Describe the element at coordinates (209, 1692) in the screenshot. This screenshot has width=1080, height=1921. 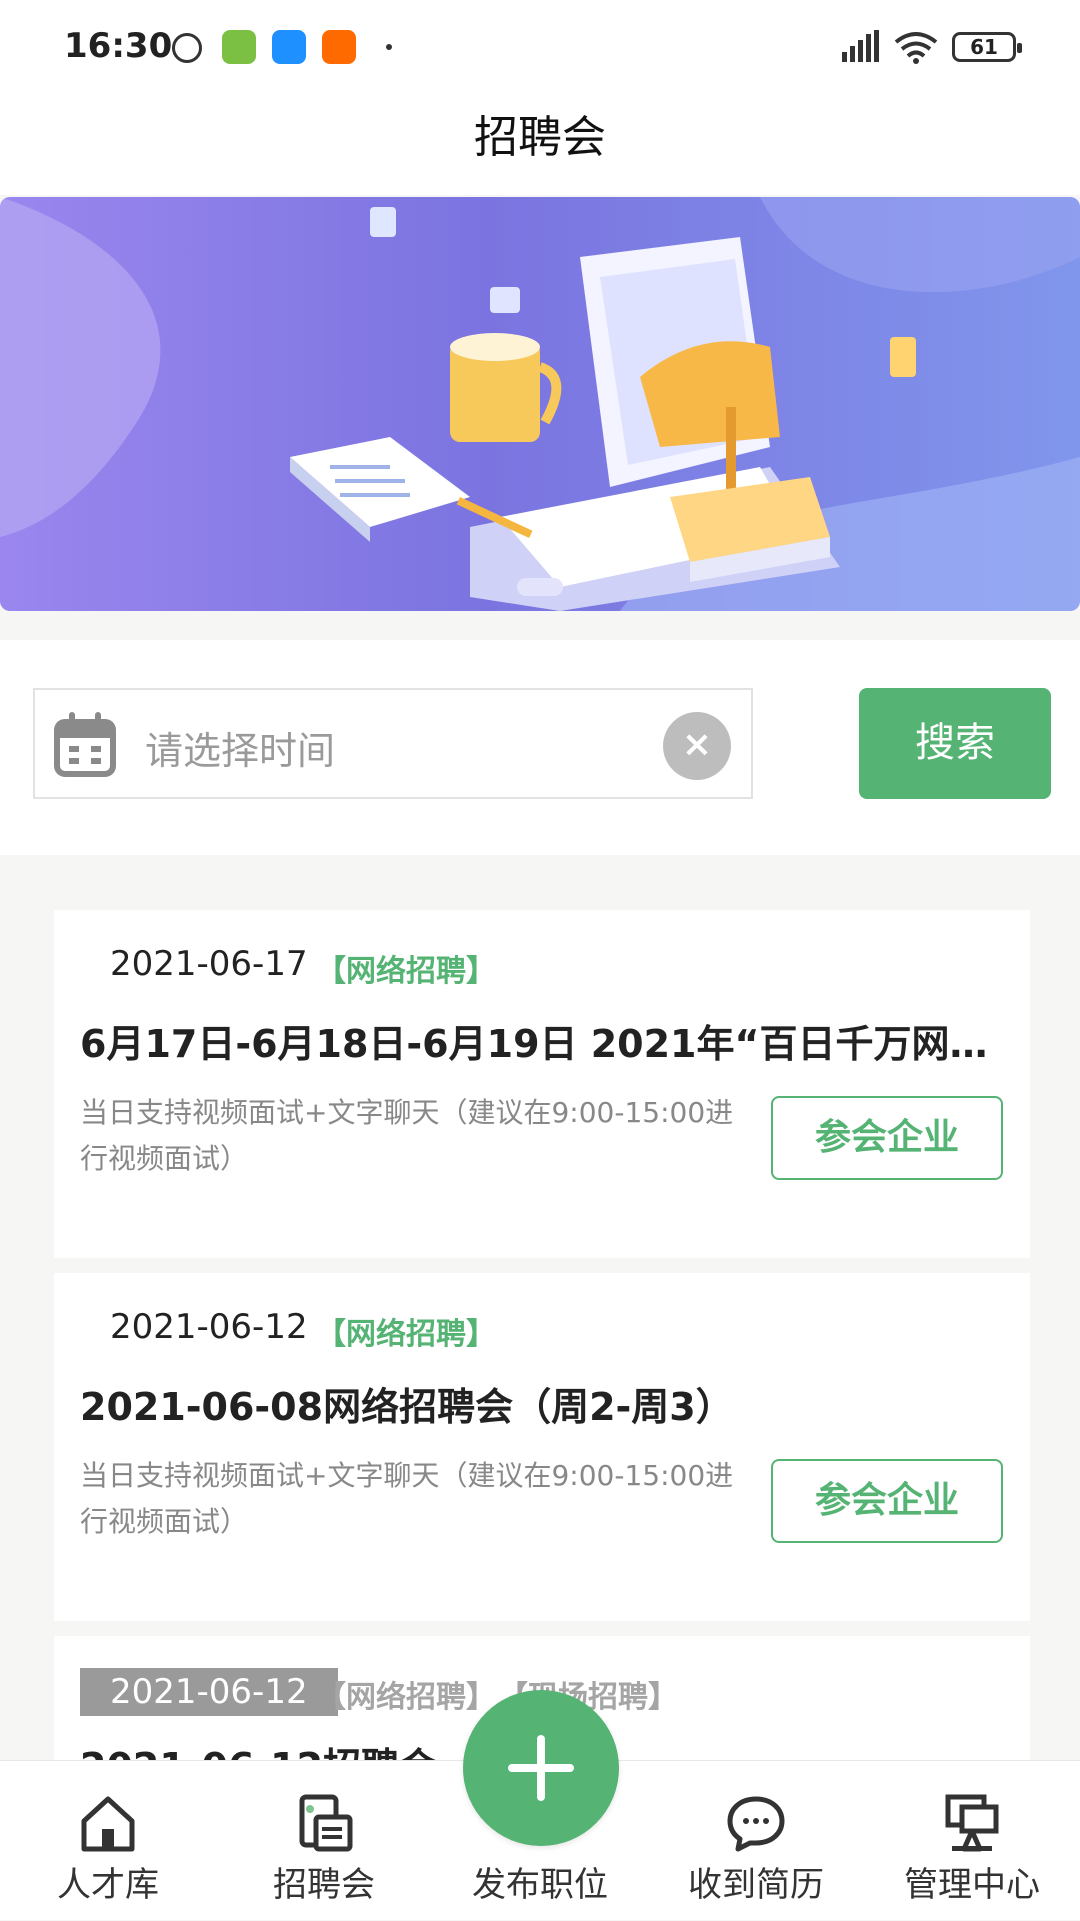
I see `fair-date-past-badge: 2021-06-12` at that location.